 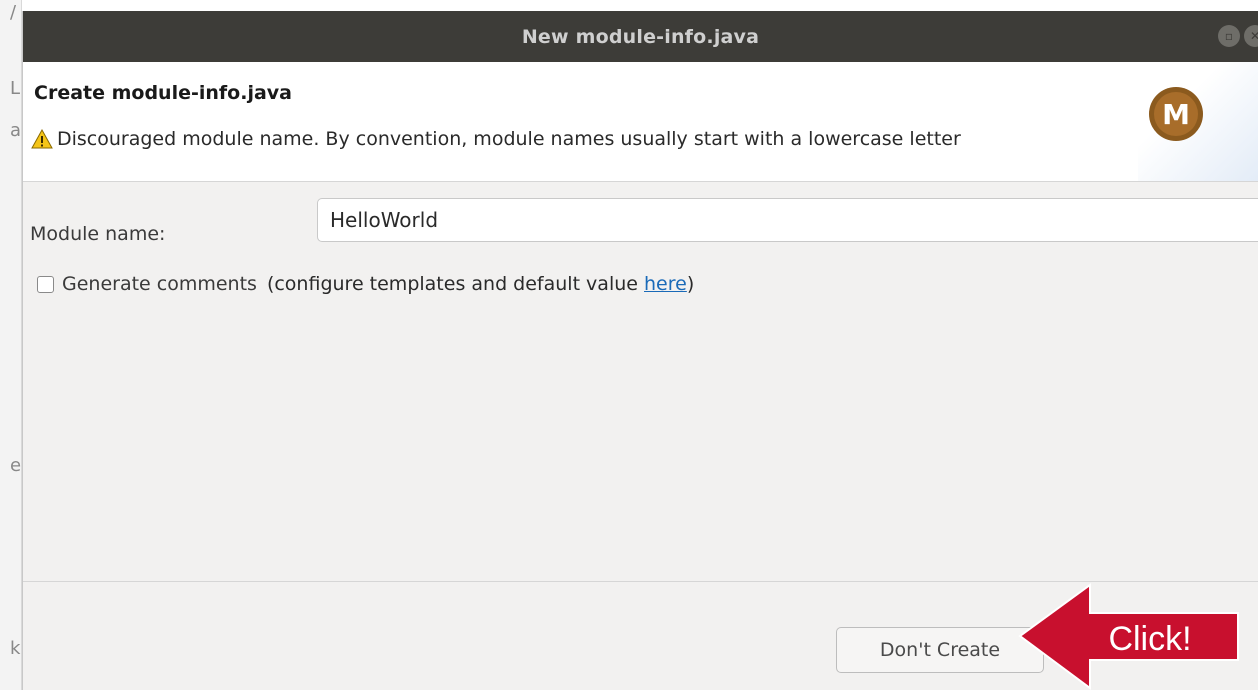 What do you see at coordinates (1150, 638) in the screenshot?
I see `click-callout-label: Click!` at bounding box center [1150, 638].